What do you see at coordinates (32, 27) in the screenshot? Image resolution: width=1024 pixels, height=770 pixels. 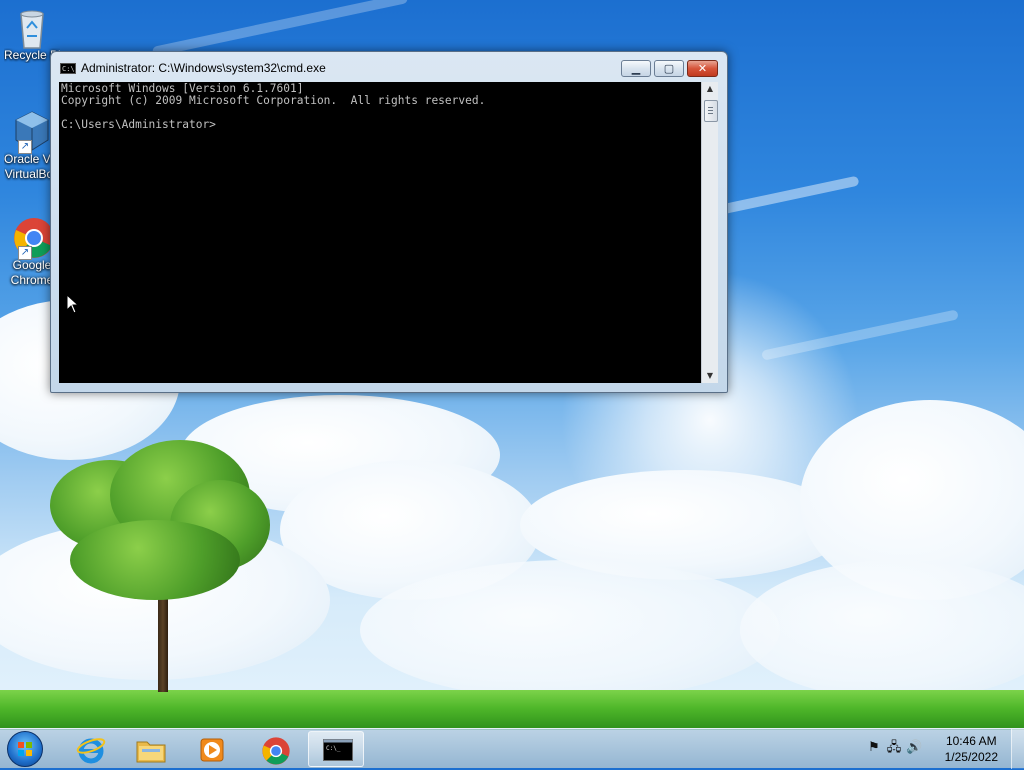 I see `recycle-bin-icon` at bounding box center [32, 27].